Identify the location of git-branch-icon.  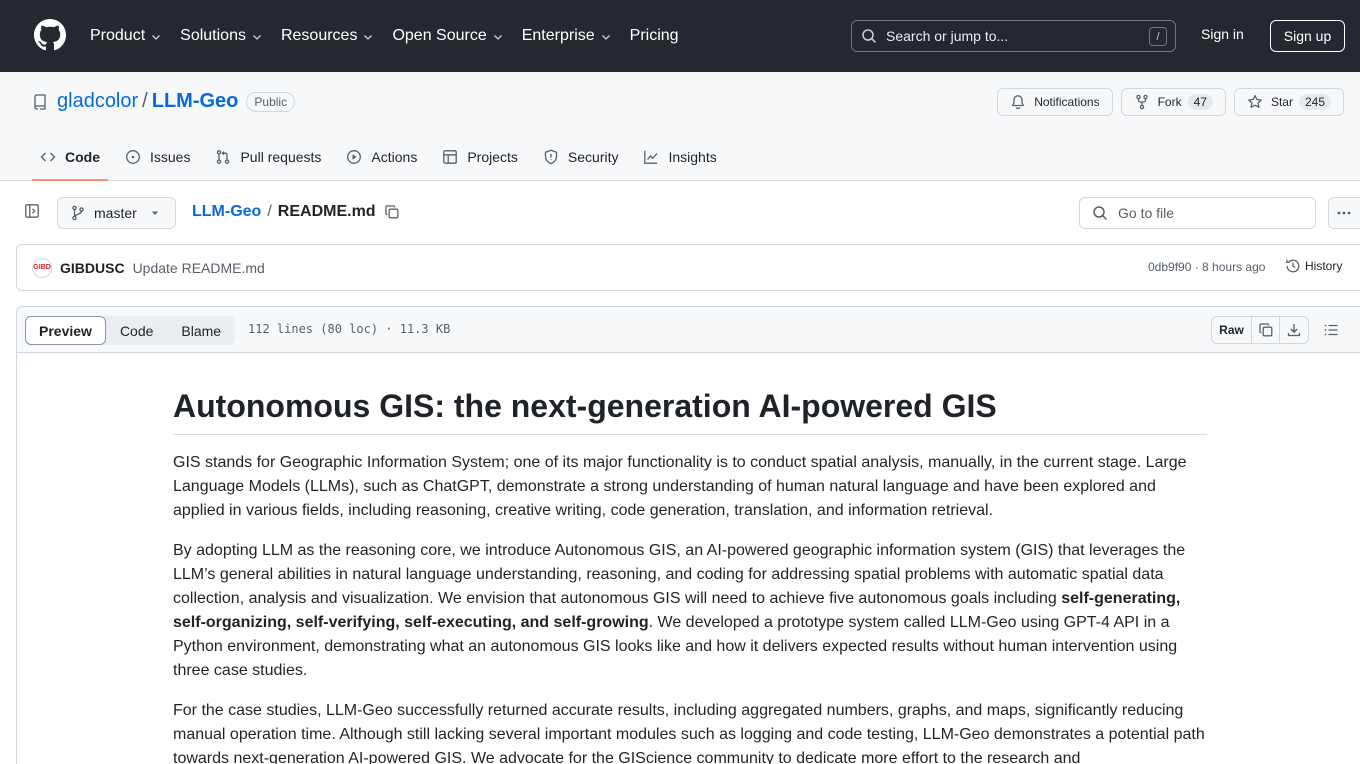
(78, 213).